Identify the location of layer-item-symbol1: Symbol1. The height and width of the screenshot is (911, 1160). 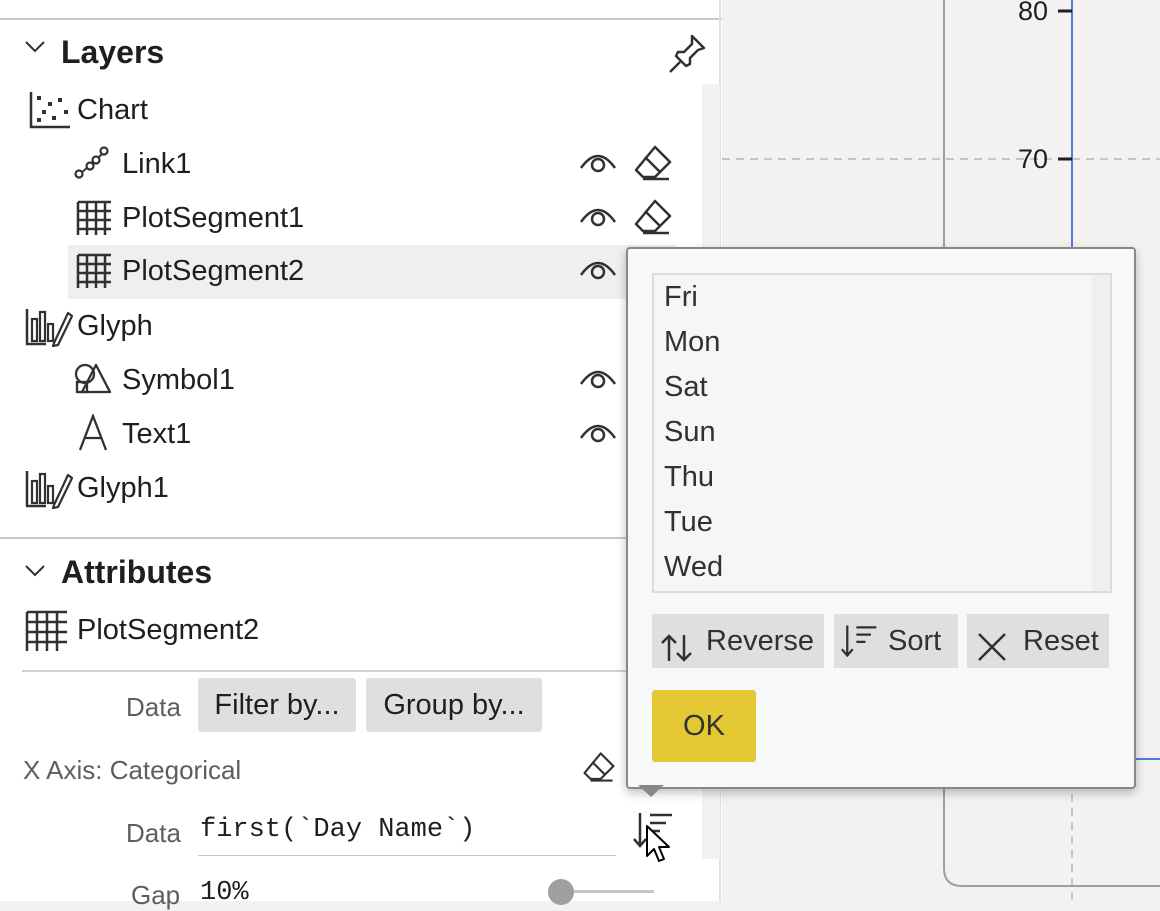
(310, 382).